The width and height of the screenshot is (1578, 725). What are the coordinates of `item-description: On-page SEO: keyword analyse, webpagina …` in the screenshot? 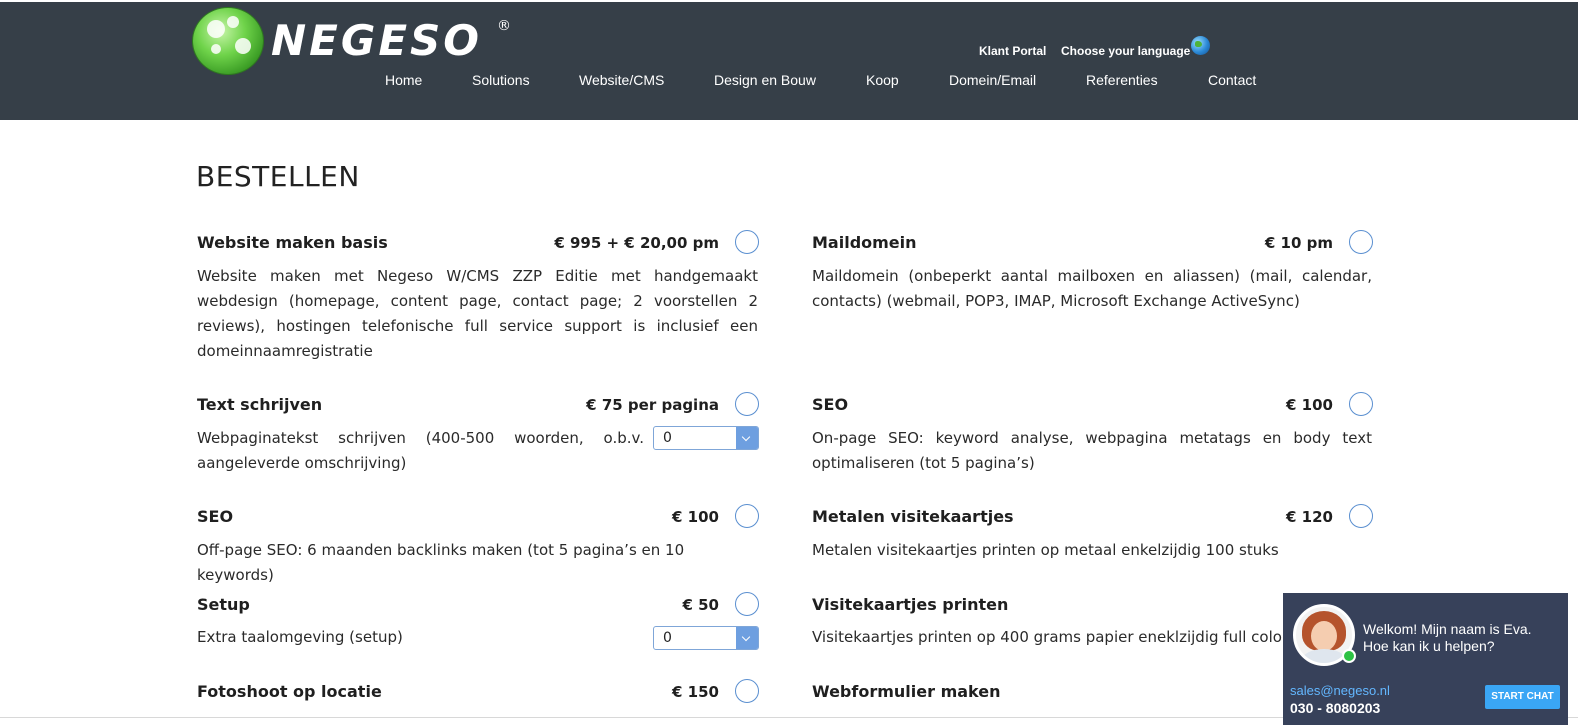 It's located at (1092, 450).